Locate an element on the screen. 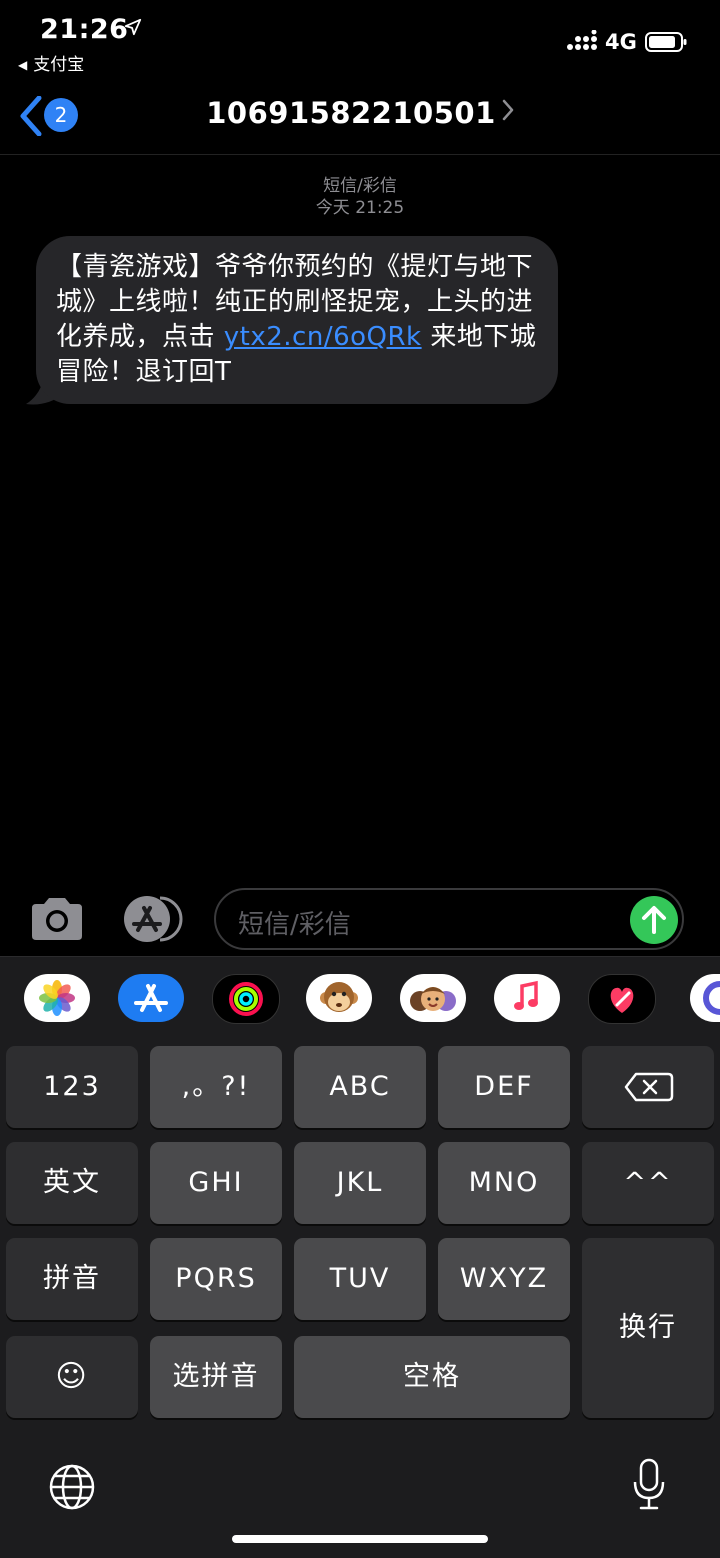 Image resolution: width=720 pixels, height=1558 pixels. key-label: 英文 is located at coordinates (72, 1182).